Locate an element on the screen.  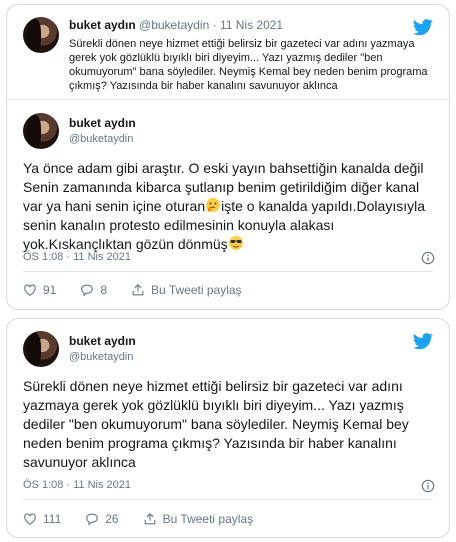
quoted-author-name: buket aydın is located at coordinates (102, 25).